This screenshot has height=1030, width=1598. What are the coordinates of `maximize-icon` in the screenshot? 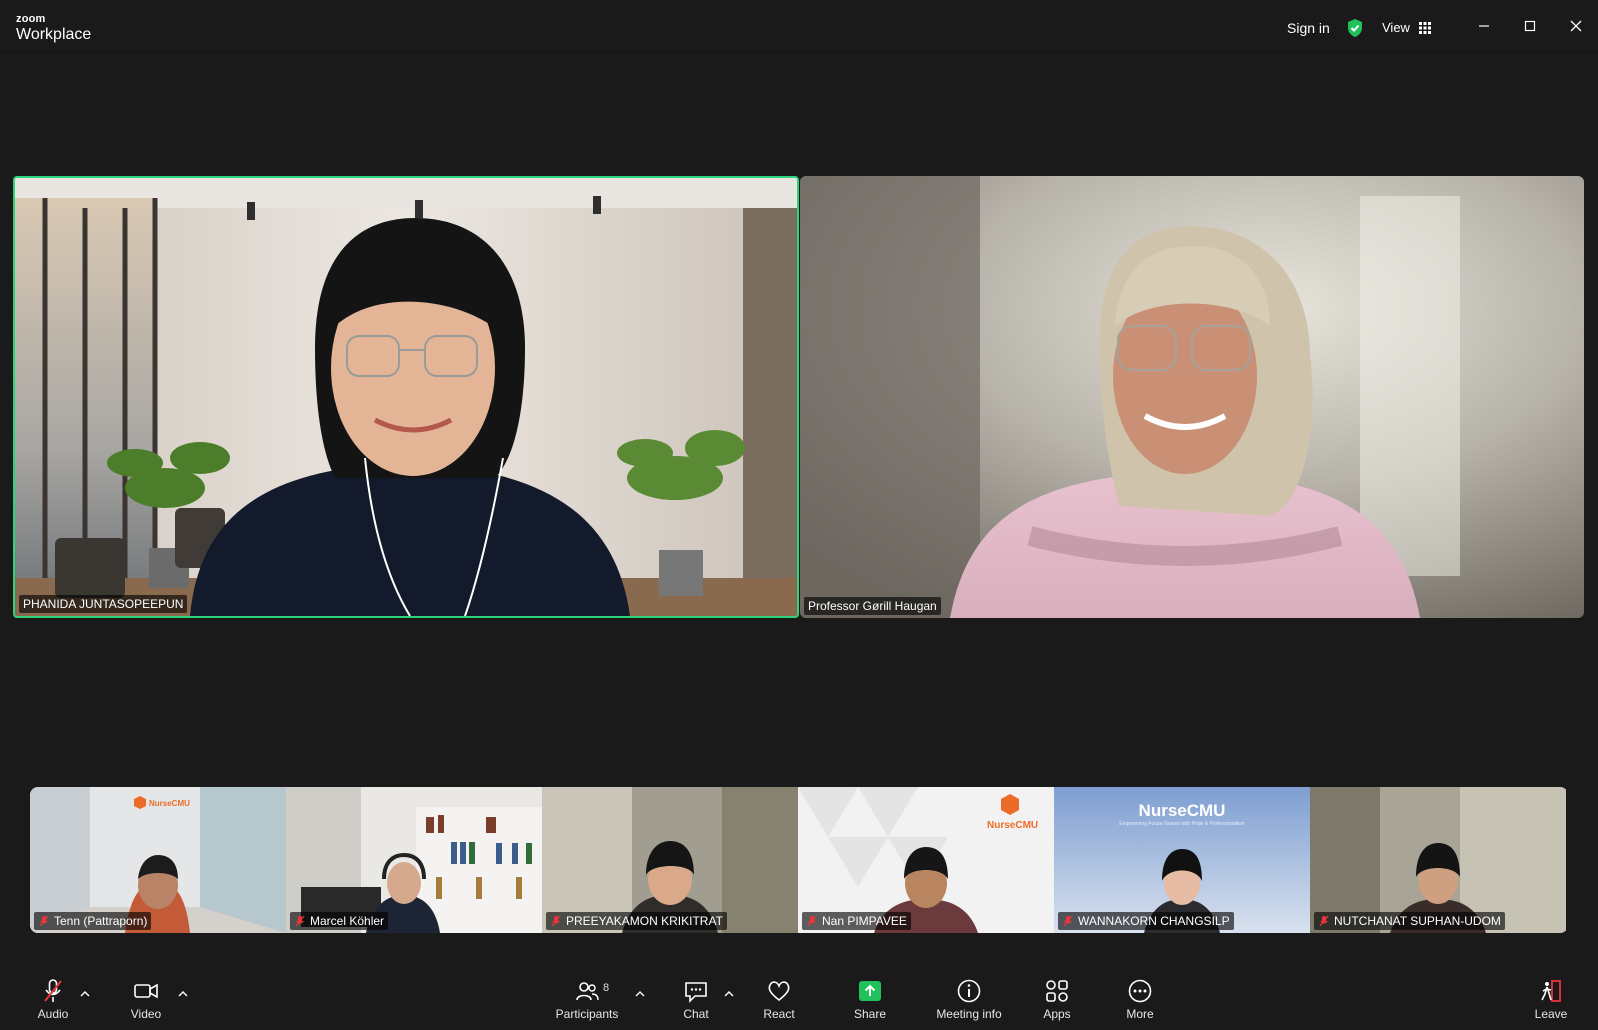 It's located at (1530, 26).